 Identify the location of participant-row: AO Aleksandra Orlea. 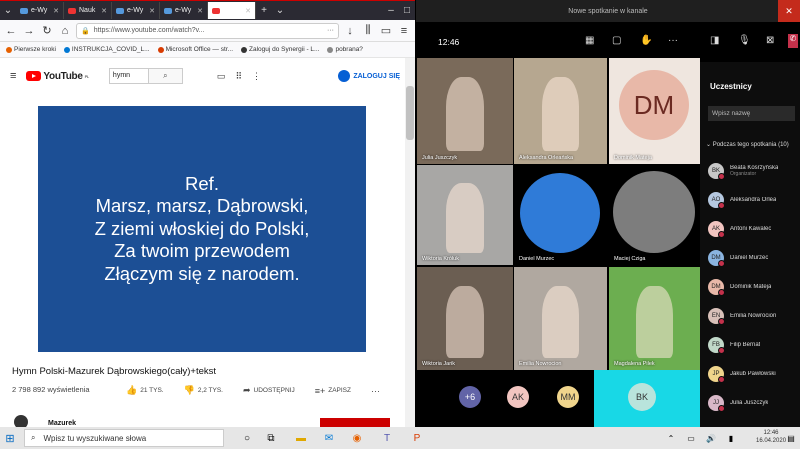
(754, 200).